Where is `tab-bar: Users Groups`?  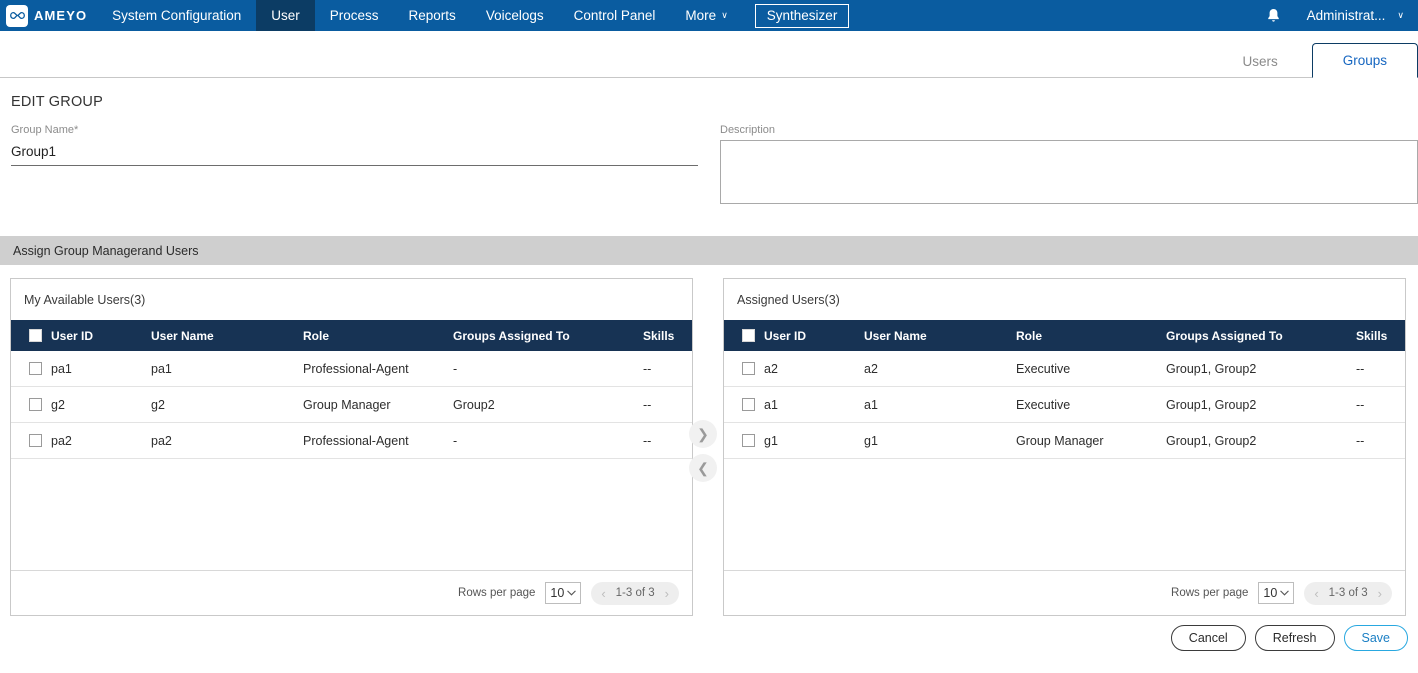
tab-bar: Users Groups is located at coordinates (709, 54).